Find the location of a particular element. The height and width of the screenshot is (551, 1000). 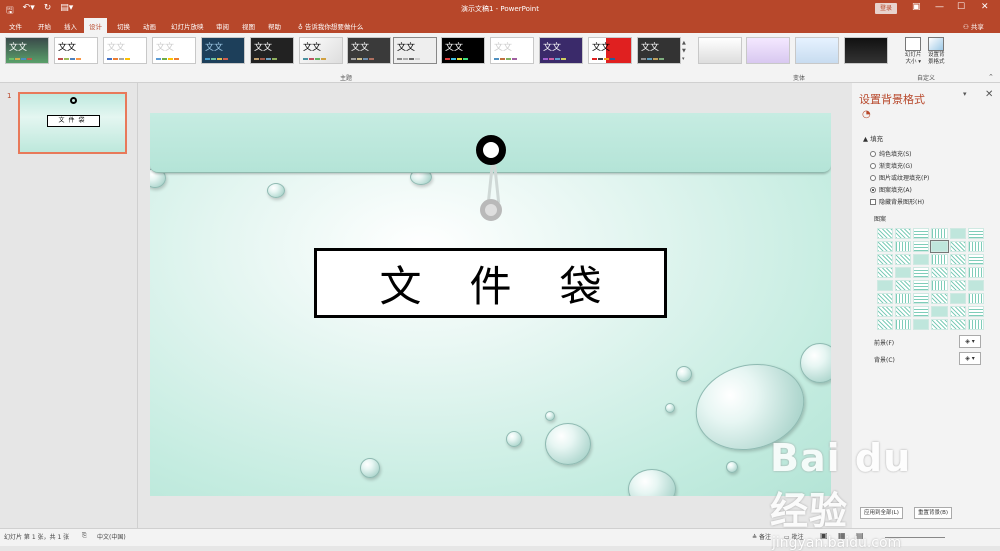

minimize-icon: — is located at coordinates (939, 7).